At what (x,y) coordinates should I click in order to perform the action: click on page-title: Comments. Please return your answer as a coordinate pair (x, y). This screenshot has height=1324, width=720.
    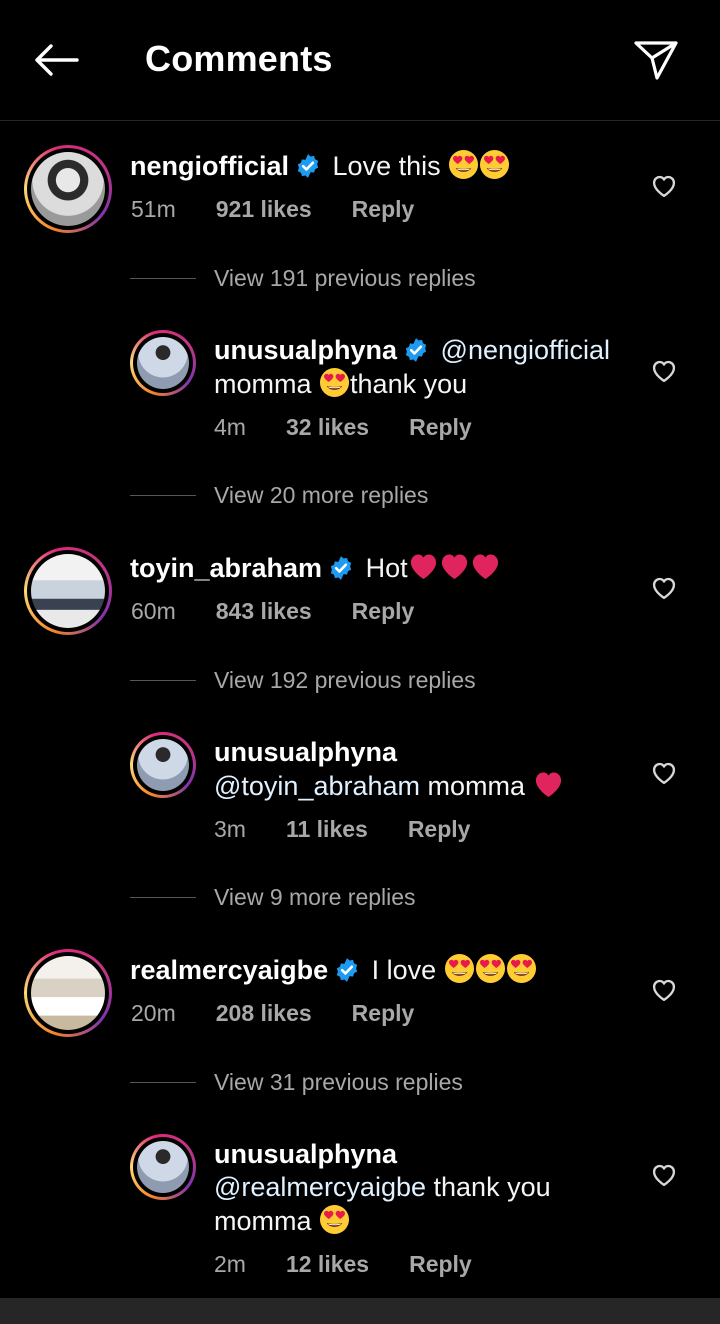
    Looking at the image, I should click on (239, 58).